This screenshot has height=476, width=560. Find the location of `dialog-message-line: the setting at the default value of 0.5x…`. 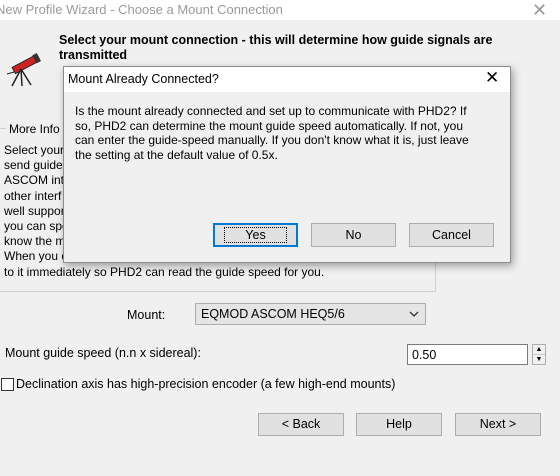

dialog-message-line: the setting at the default value of 0.5x… is located at coordinates (176, 154).